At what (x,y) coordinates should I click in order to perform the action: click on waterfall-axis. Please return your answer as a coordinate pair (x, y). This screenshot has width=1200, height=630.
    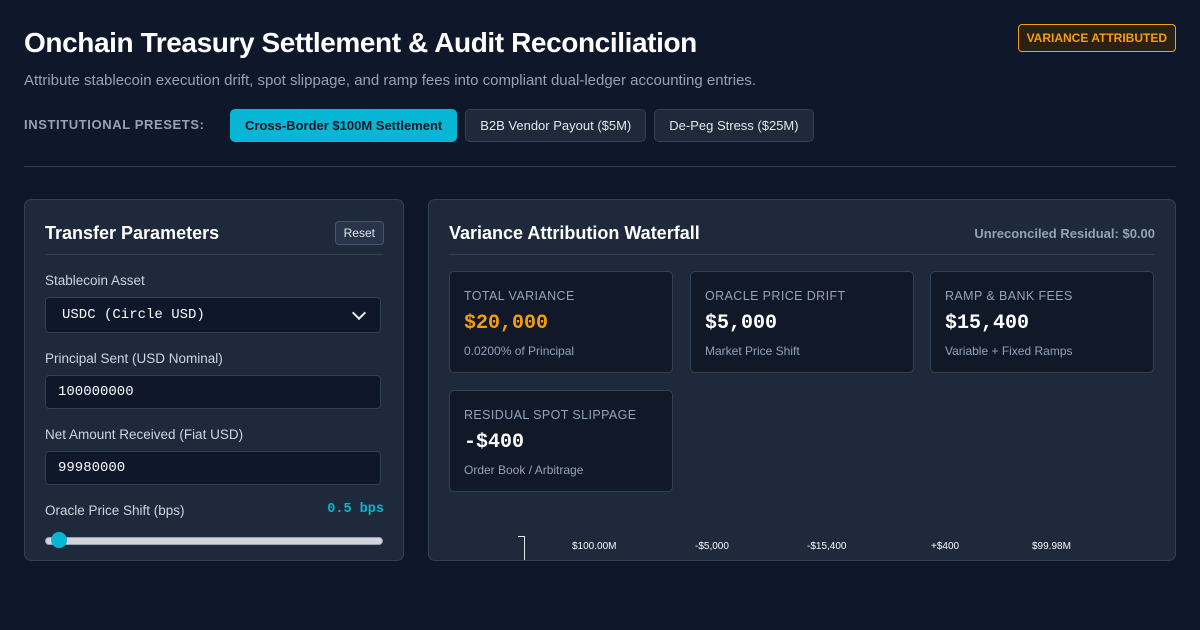
    Looking at the image, I should click on (524, 548).